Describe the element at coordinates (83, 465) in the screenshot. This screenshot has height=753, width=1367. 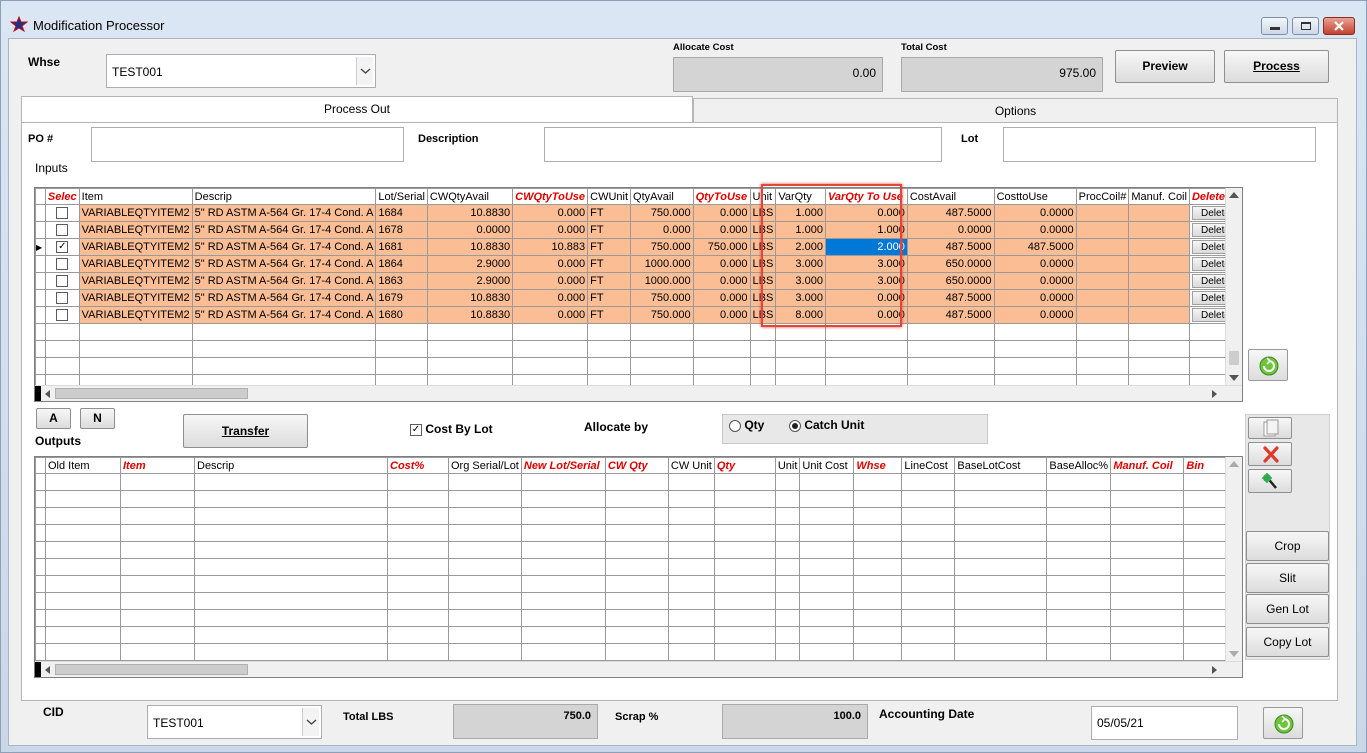
I see `out-col-old-item: Old Item` at that location.